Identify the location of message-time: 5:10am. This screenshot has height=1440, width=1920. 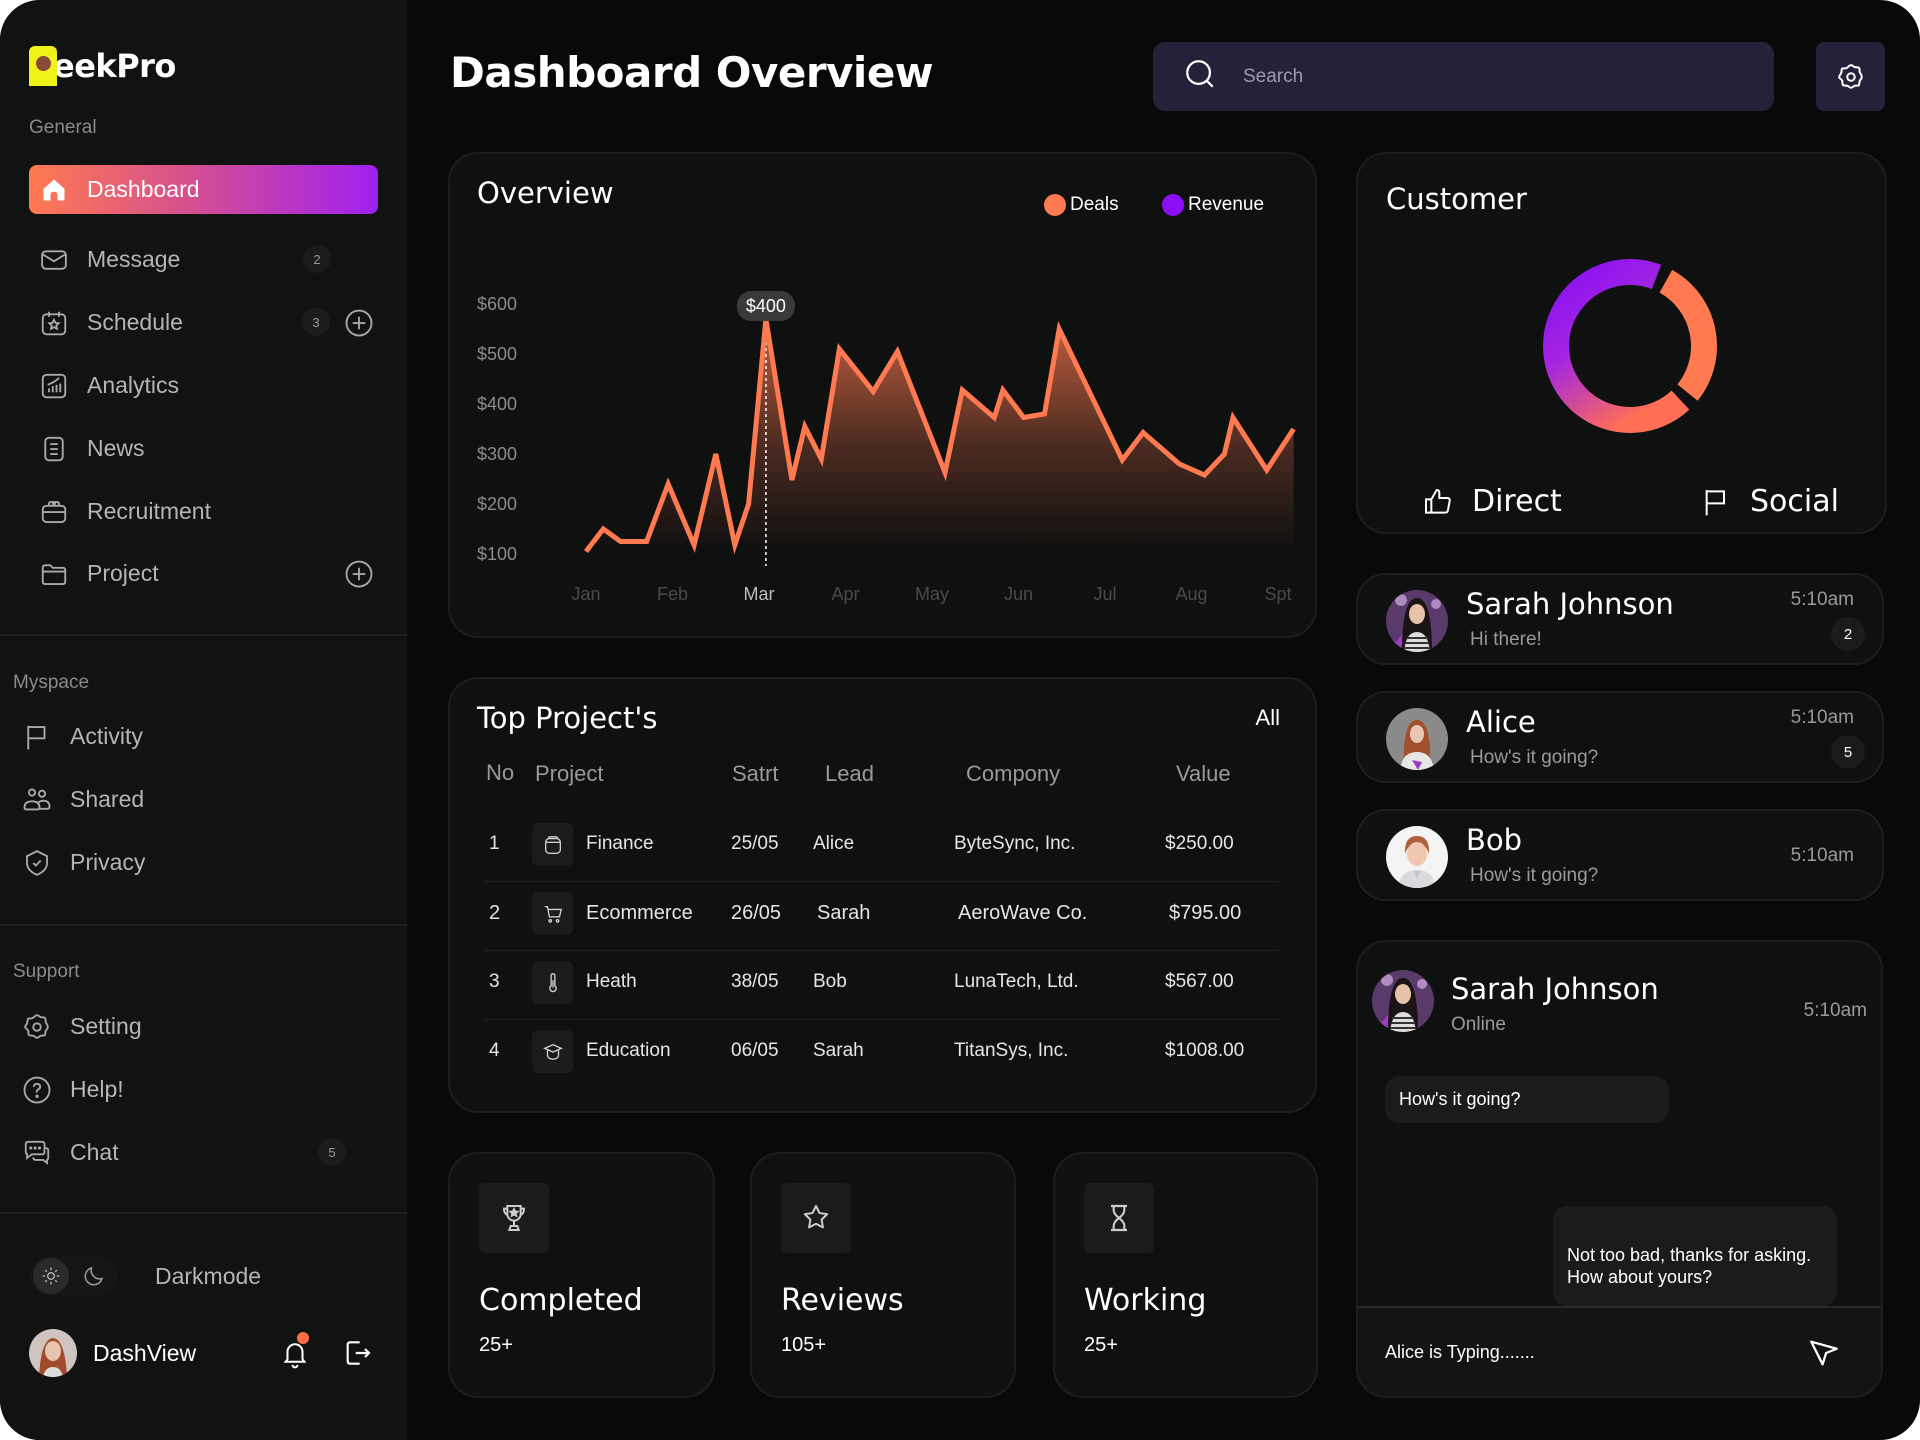
(1822, 855).